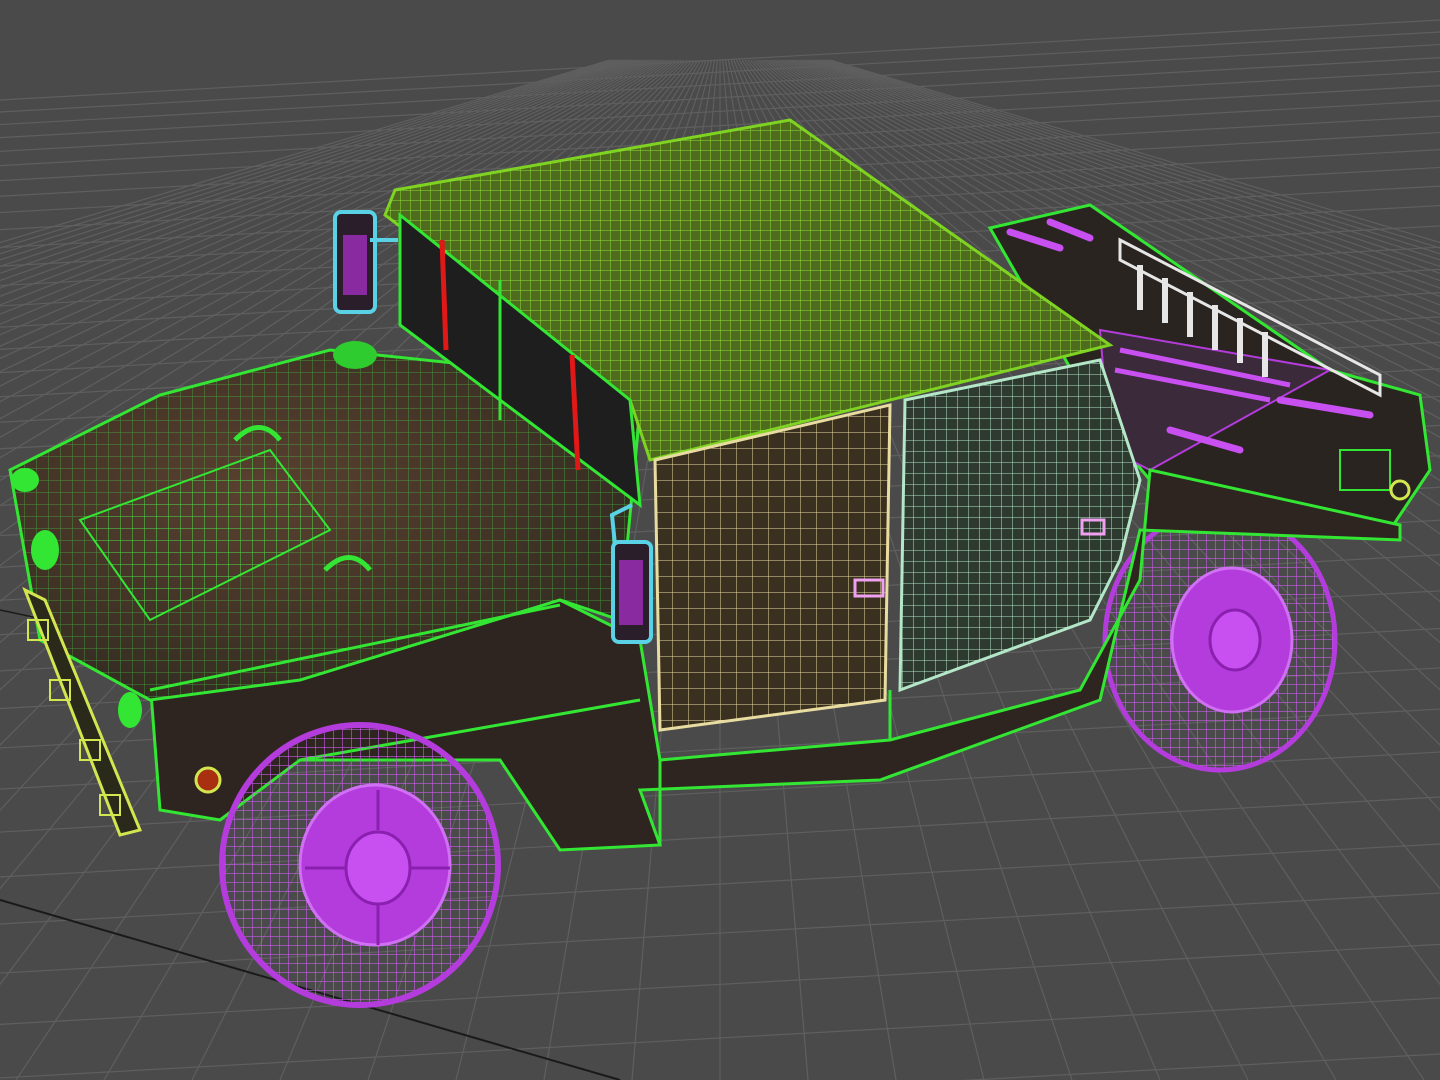  I want to click on side-mirror, so click(365, 262).